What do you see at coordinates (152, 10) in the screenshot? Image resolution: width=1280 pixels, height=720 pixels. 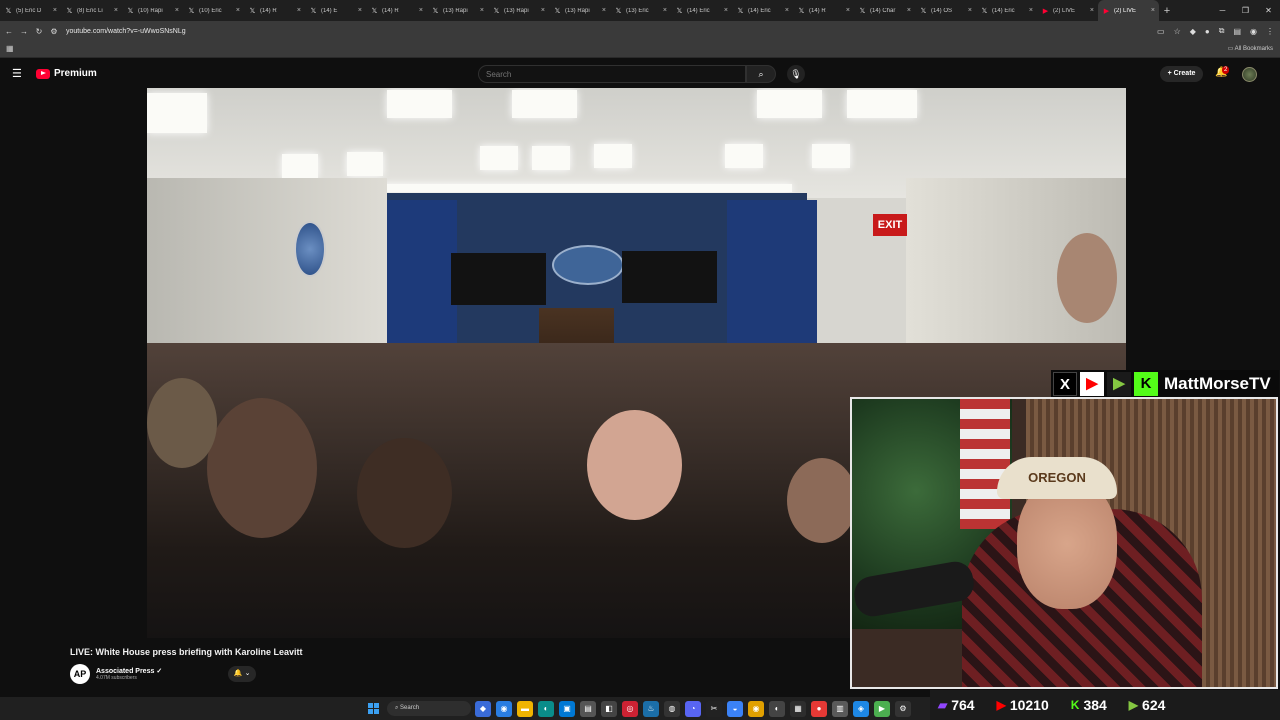 I see `browser-tab: 𝕏 (10) Rapi ×` at bounding box center [152, 10].